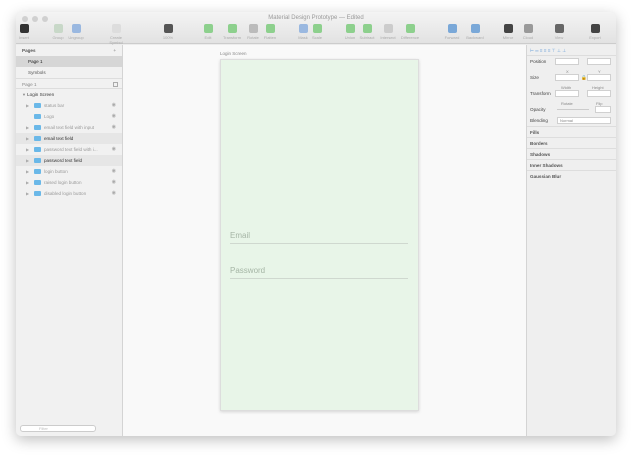 The image size is (633, 455). What do you see at coordinates (316, 18) in the screenshot?
I see `window-title: Material Design Prototype — Edited` at bounding box center [316, 18].